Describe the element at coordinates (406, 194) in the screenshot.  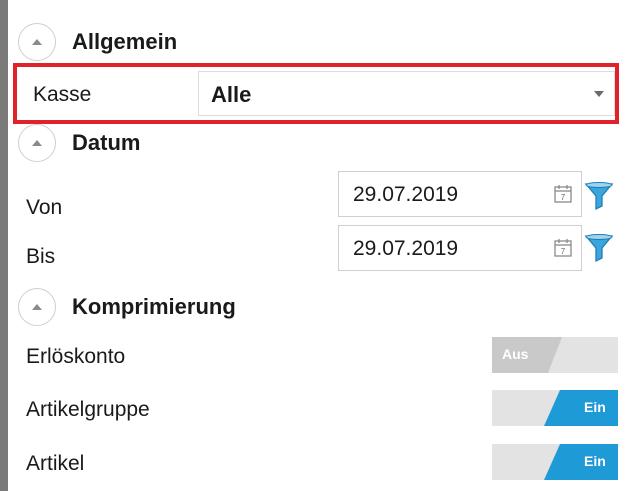
I see `von-date-value: 29.07.2019` at that location.